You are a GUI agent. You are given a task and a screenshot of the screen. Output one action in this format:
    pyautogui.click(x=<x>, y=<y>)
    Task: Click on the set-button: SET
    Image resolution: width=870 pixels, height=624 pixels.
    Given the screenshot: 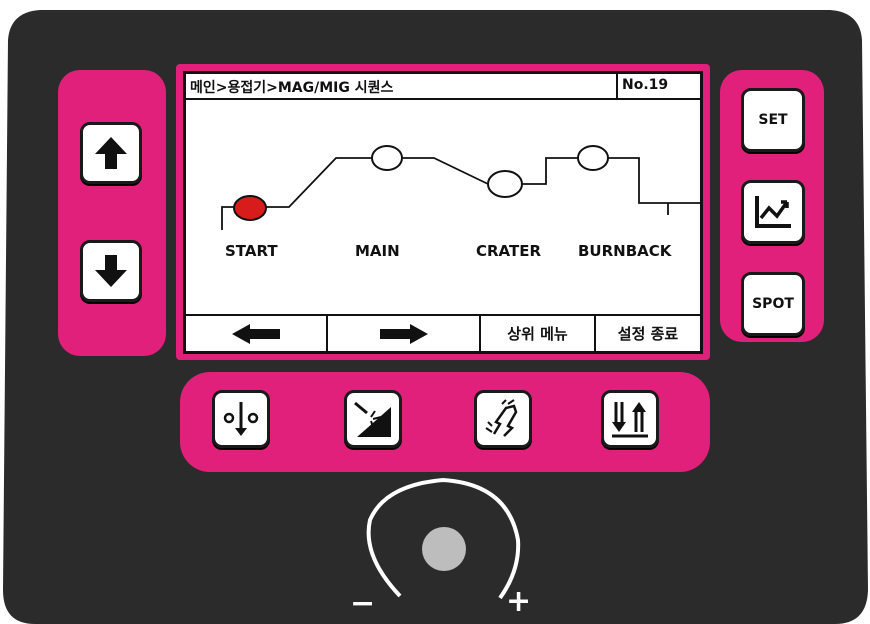 What is the action you would take?
    pyautogui.click(x=773, y=120)
    